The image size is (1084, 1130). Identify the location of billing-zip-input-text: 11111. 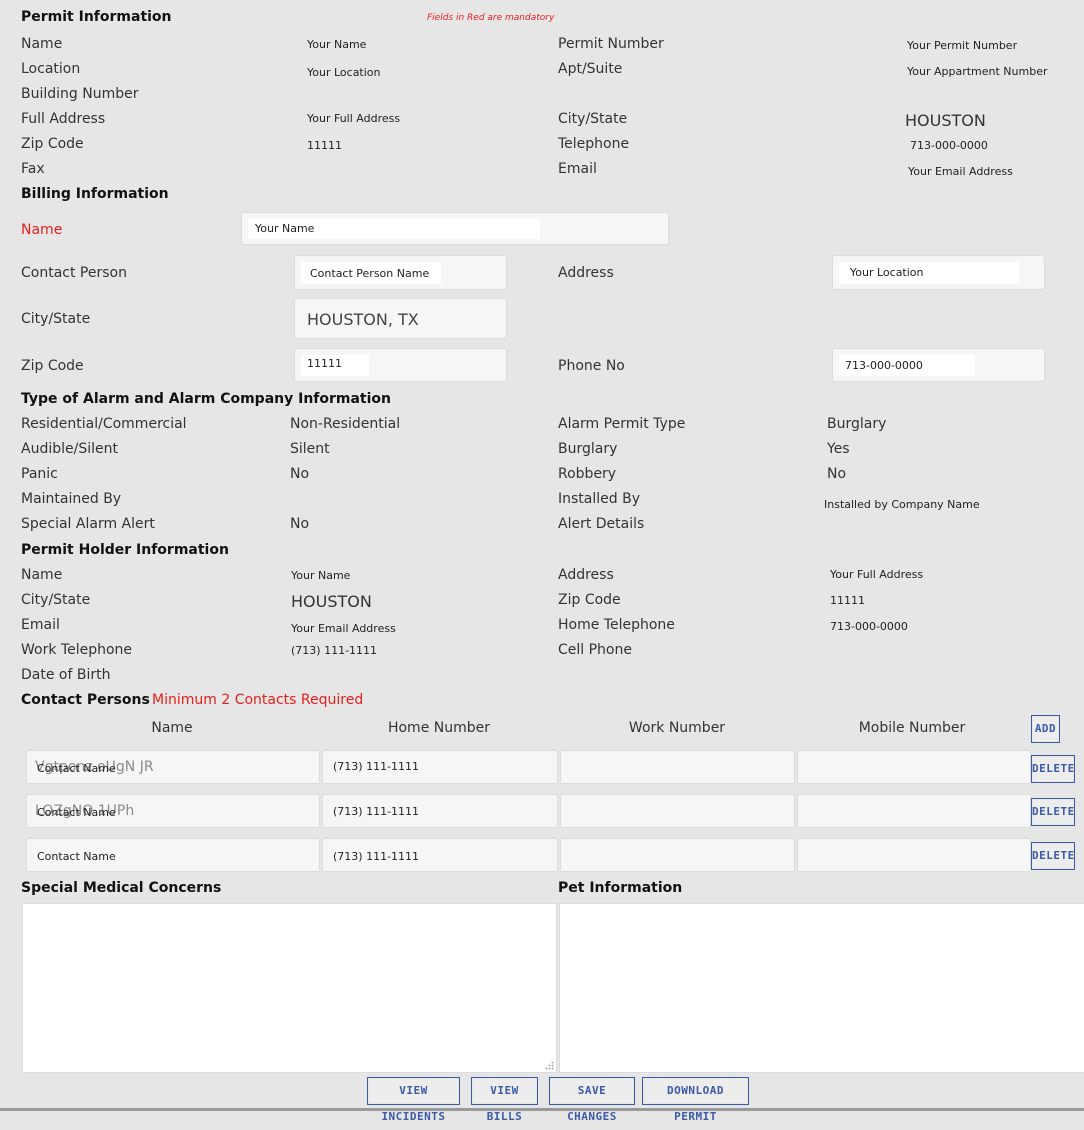
(324, 363).